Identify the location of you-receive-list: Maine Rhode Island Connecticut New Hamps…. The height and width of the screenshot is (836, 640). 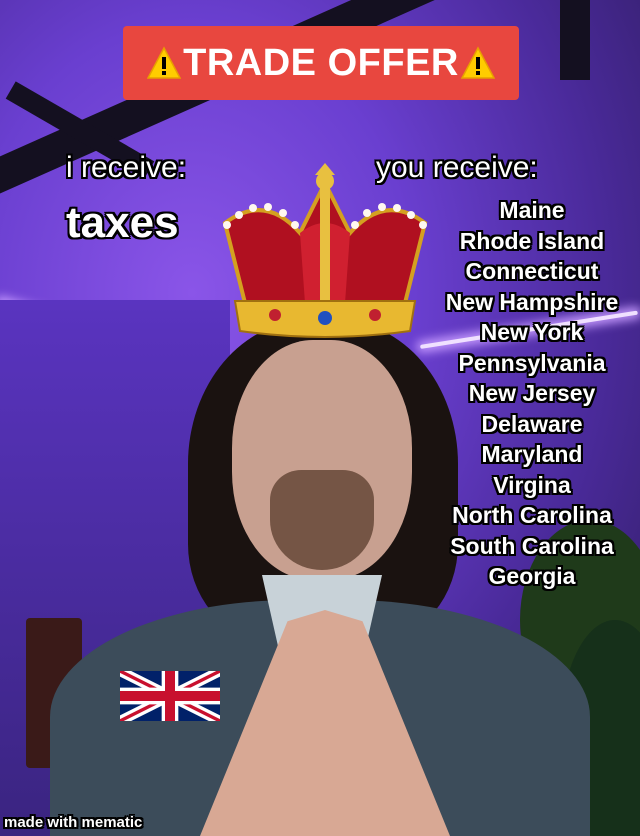
(532, 393).